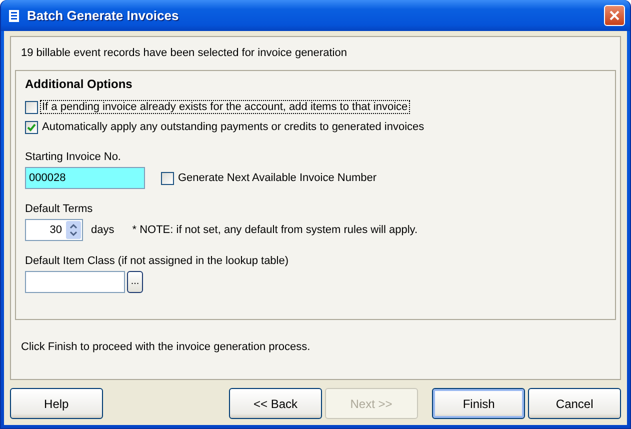 The width and height of the screenshot is (631, 429). Describe the element at coordinates (102, 230) in the screenshot. I see `unit-label: days` at that location.